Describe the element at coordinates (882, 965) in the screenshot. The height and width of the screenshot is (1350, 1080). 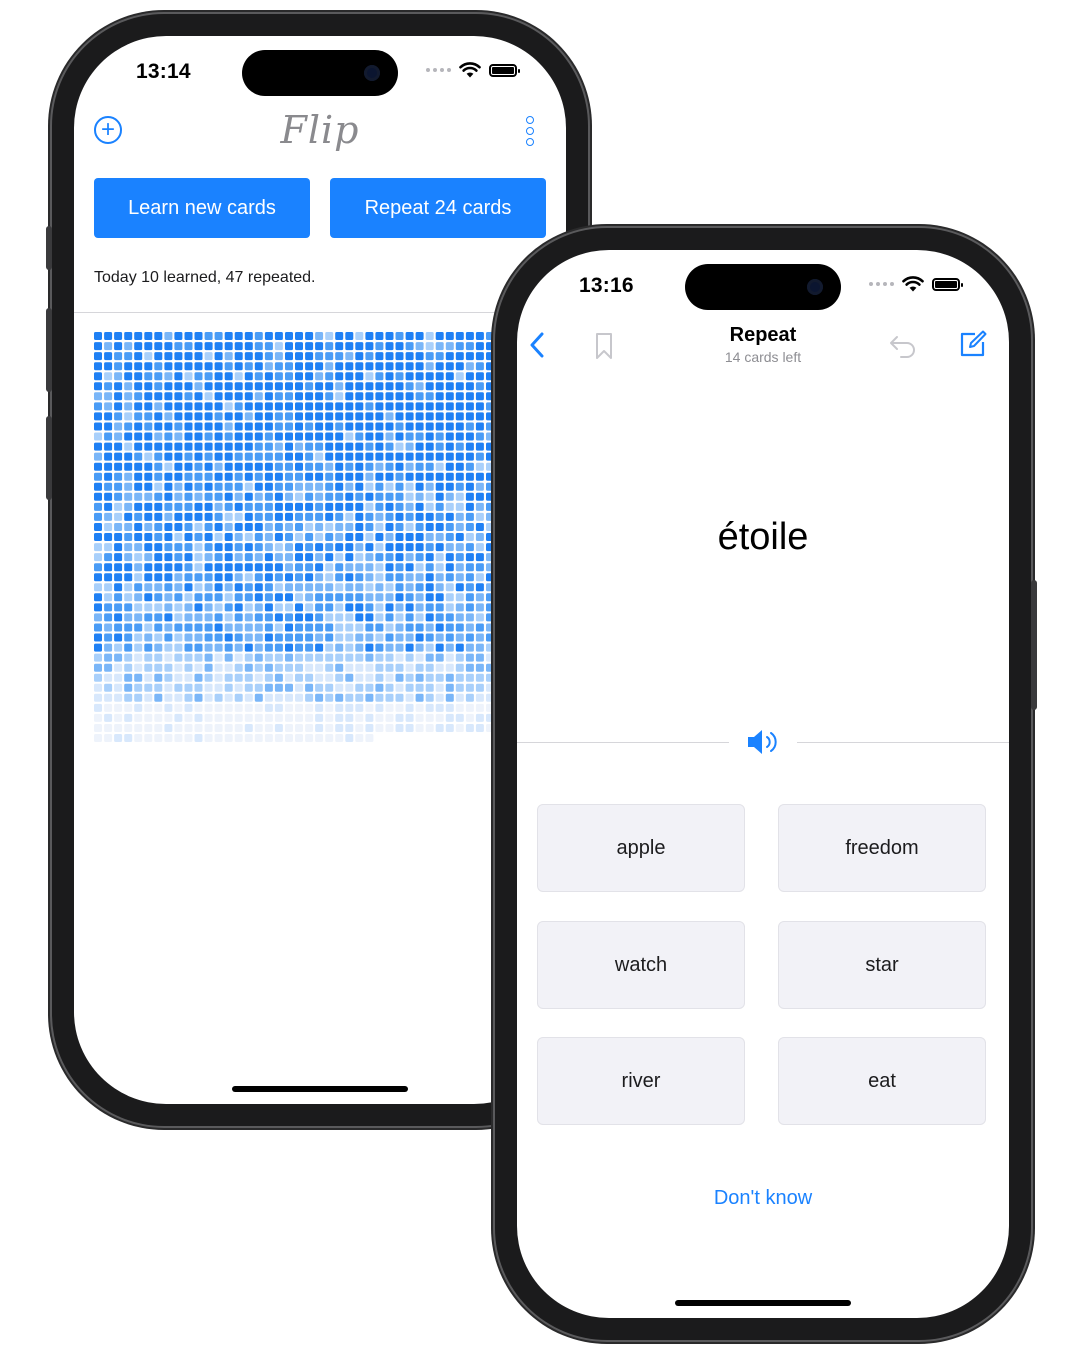
I see `answer-option: star` at that location.